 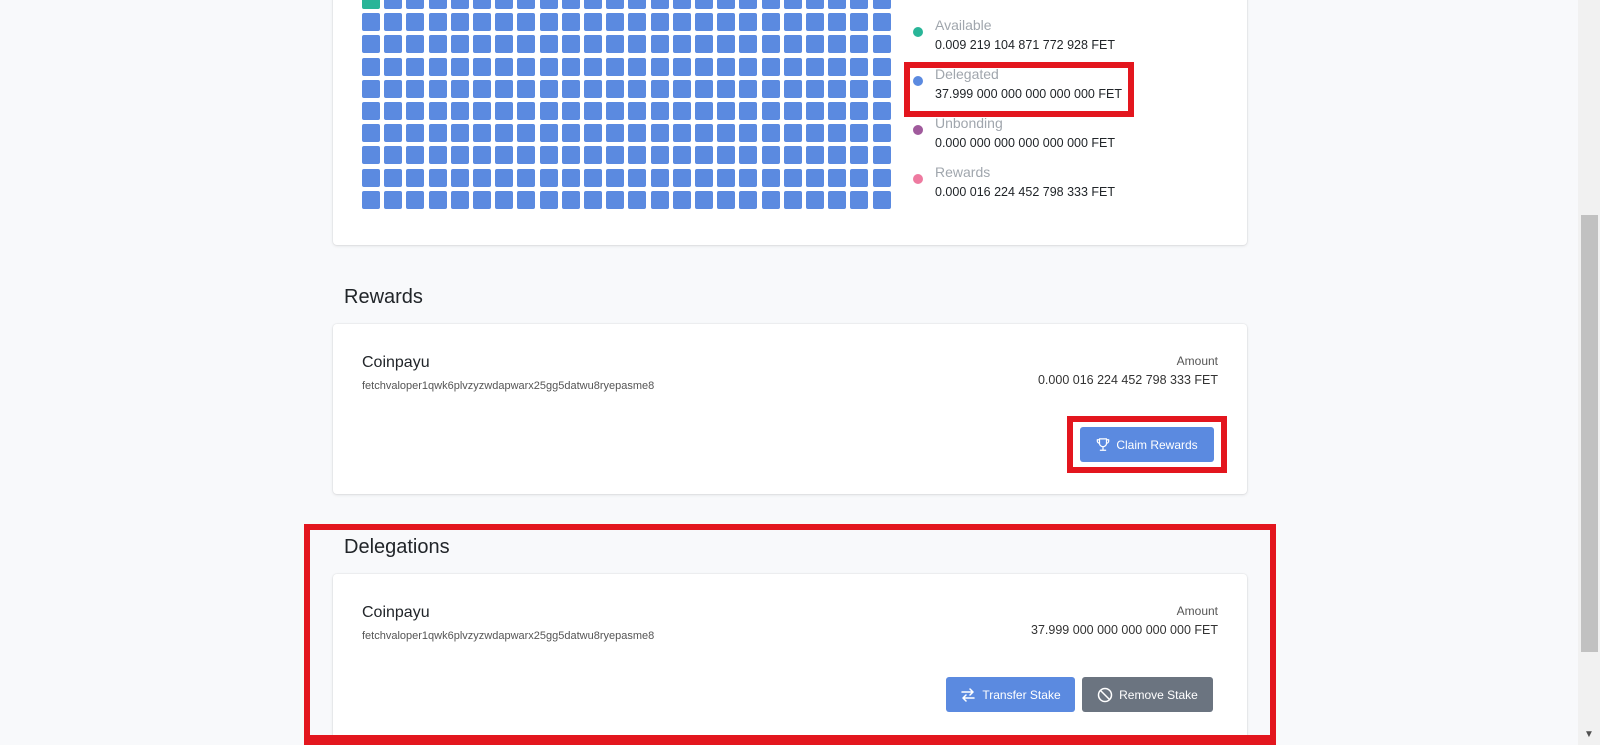 What do you see at coordinates (1025, 45) in the screenshot?
I see `legend-value: 0.009 219 104 871 772 928 FET` at bounding box center [1025, 45].